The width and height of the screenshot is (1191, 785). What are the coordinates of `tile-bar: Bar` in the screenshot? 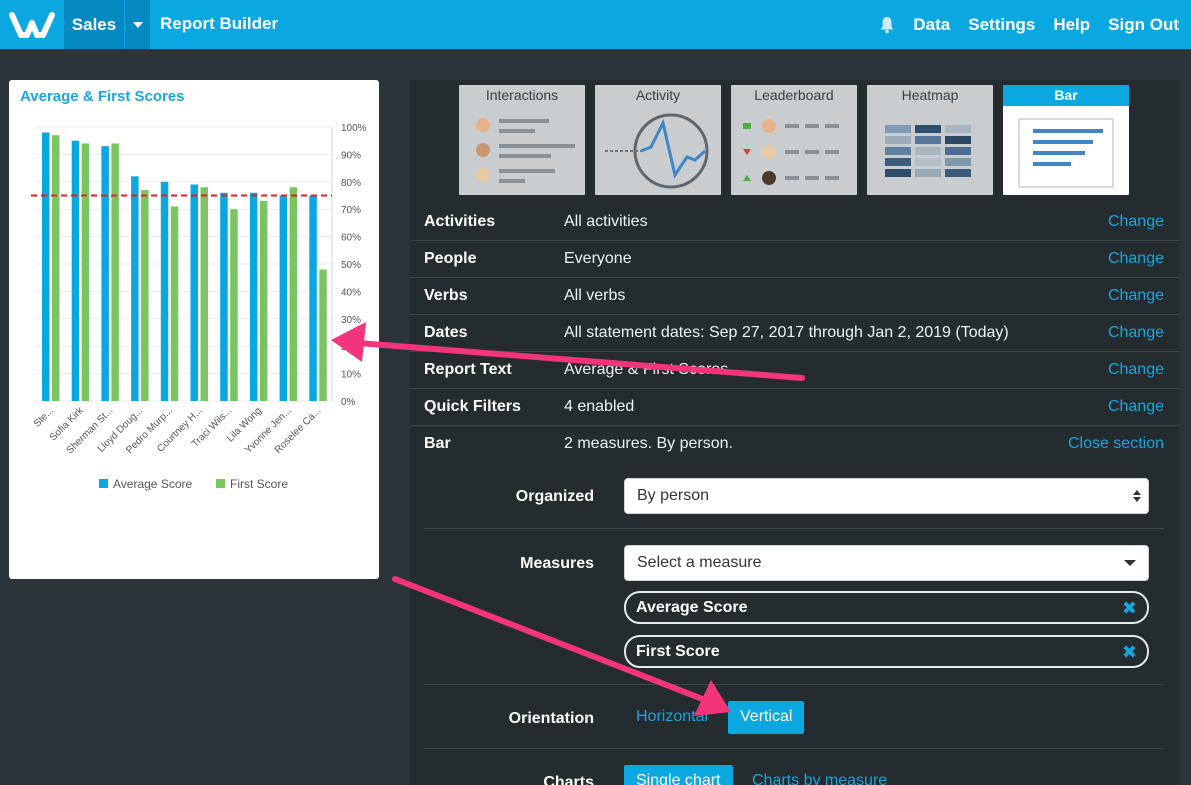 It's located at (1066, 140).